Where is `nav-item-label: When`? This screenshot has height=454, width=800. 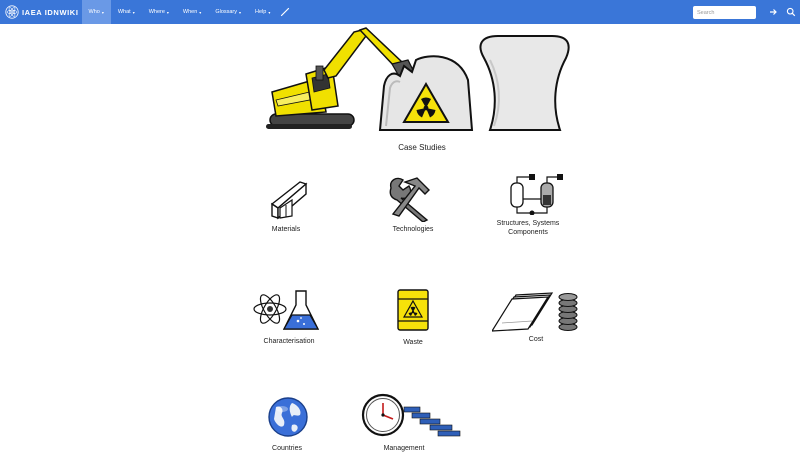 nav-item-label: When is located at coordinates (190, 12).